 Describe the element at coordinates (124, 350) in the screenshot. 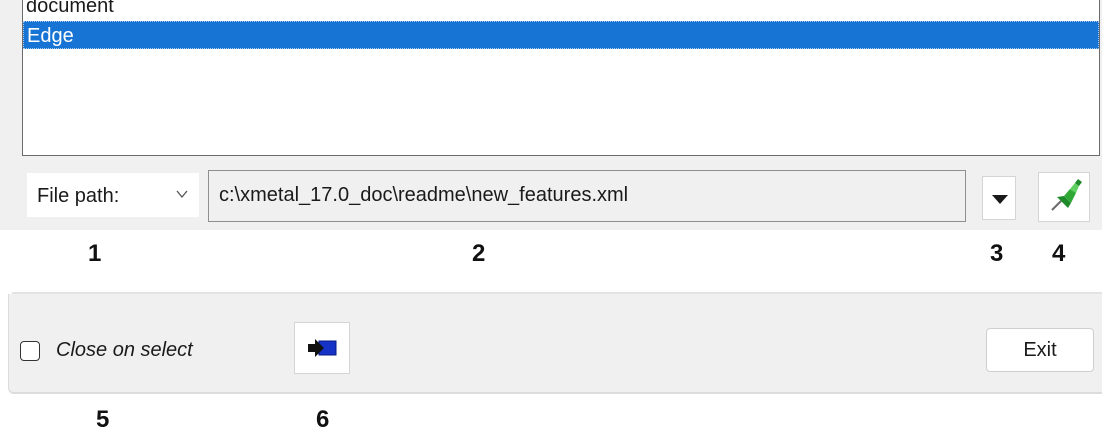

I see `close-on-select-label: Close on select` at that location.